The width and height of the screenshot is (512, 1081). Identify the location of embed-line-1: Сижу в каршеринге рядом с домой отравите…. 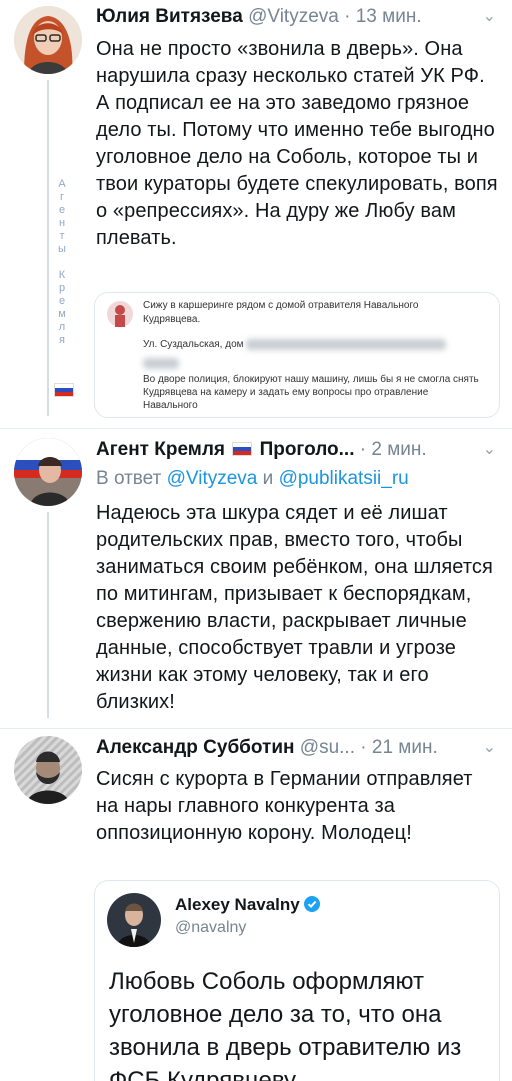
(281, 312).